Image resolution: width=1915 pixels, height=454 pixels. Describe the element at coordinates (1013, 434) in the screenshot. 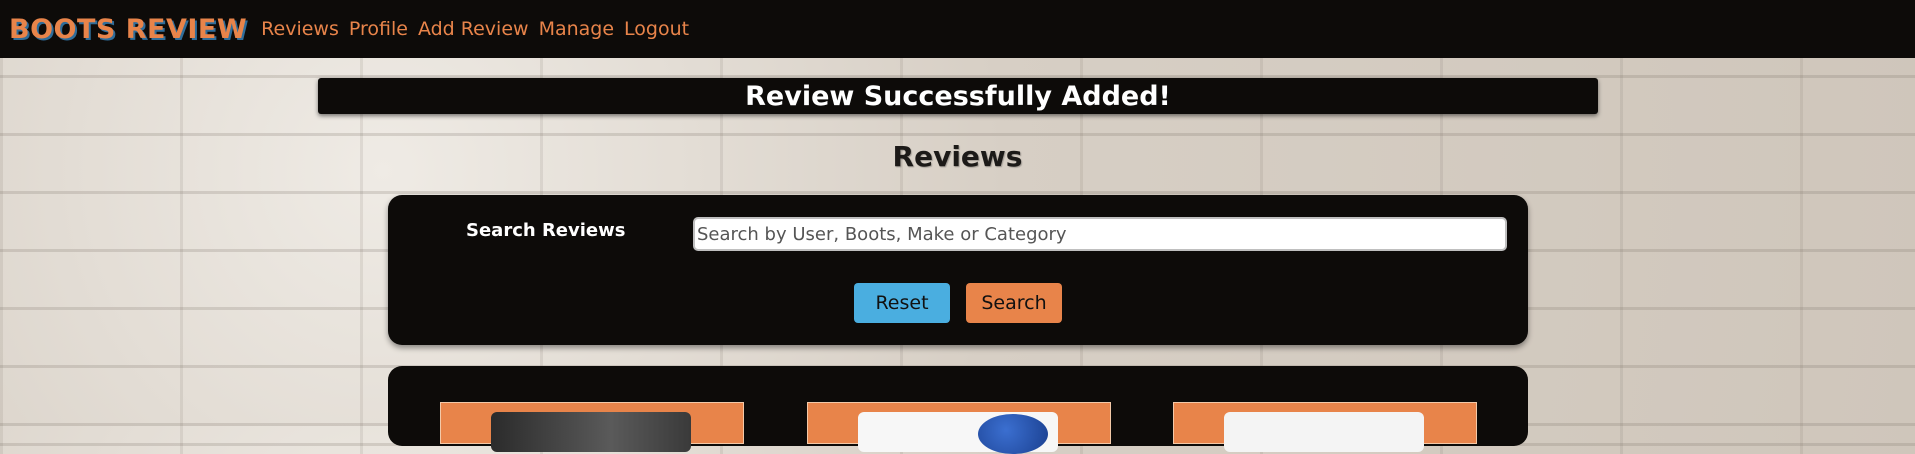

I see `boot-image-shape` at that location.